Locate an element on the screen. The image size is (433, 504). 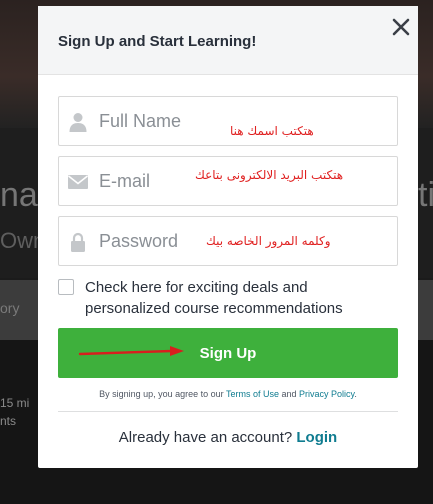
background-text-right: ti is located at coordinates (425, 195).